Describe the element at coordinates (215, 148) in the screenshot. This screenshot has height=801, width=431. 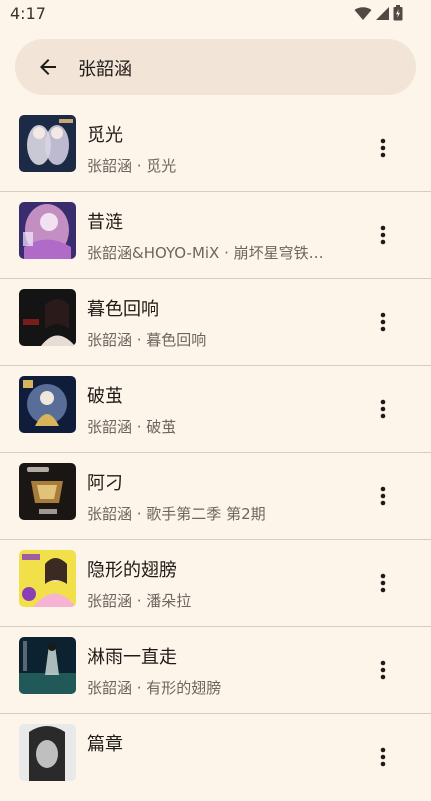
I see `song-row: 觅光 张韶涵 · 觅光` at that location.